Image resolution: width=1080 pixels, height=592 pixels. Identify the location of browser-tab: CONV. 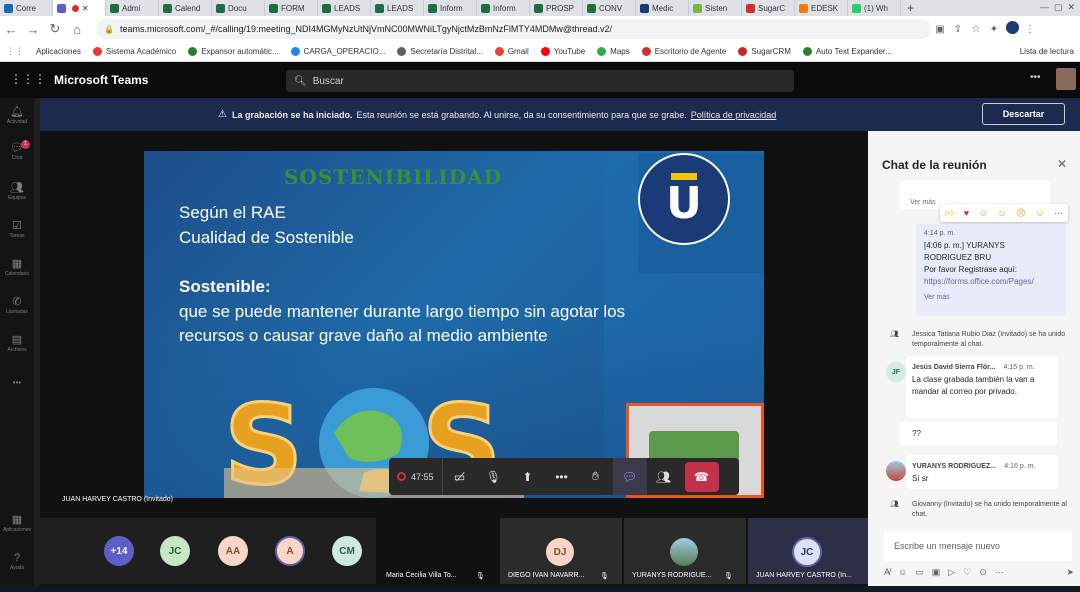
(609, 8).